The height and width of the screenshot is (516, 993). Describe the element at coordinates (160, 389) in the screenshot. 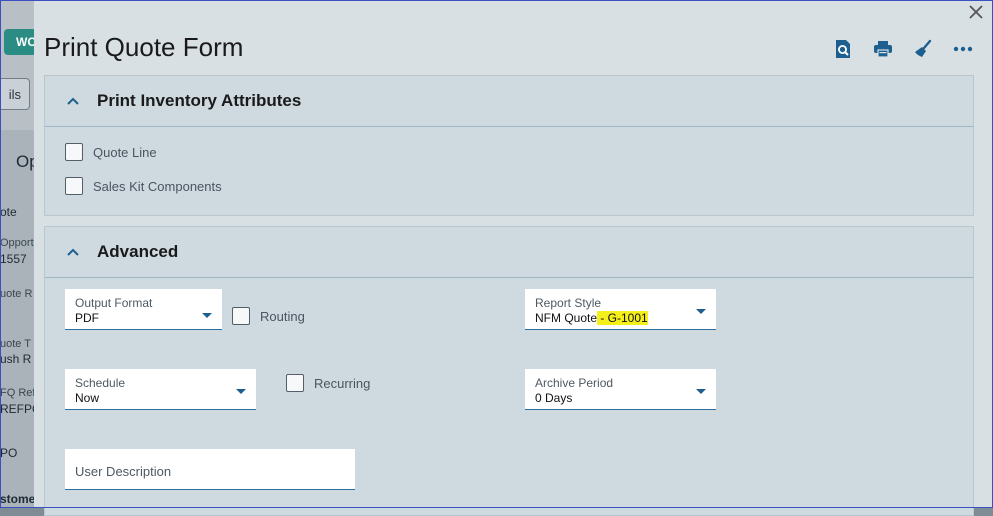

I see `schedule-select: Schedule Now` at that location.